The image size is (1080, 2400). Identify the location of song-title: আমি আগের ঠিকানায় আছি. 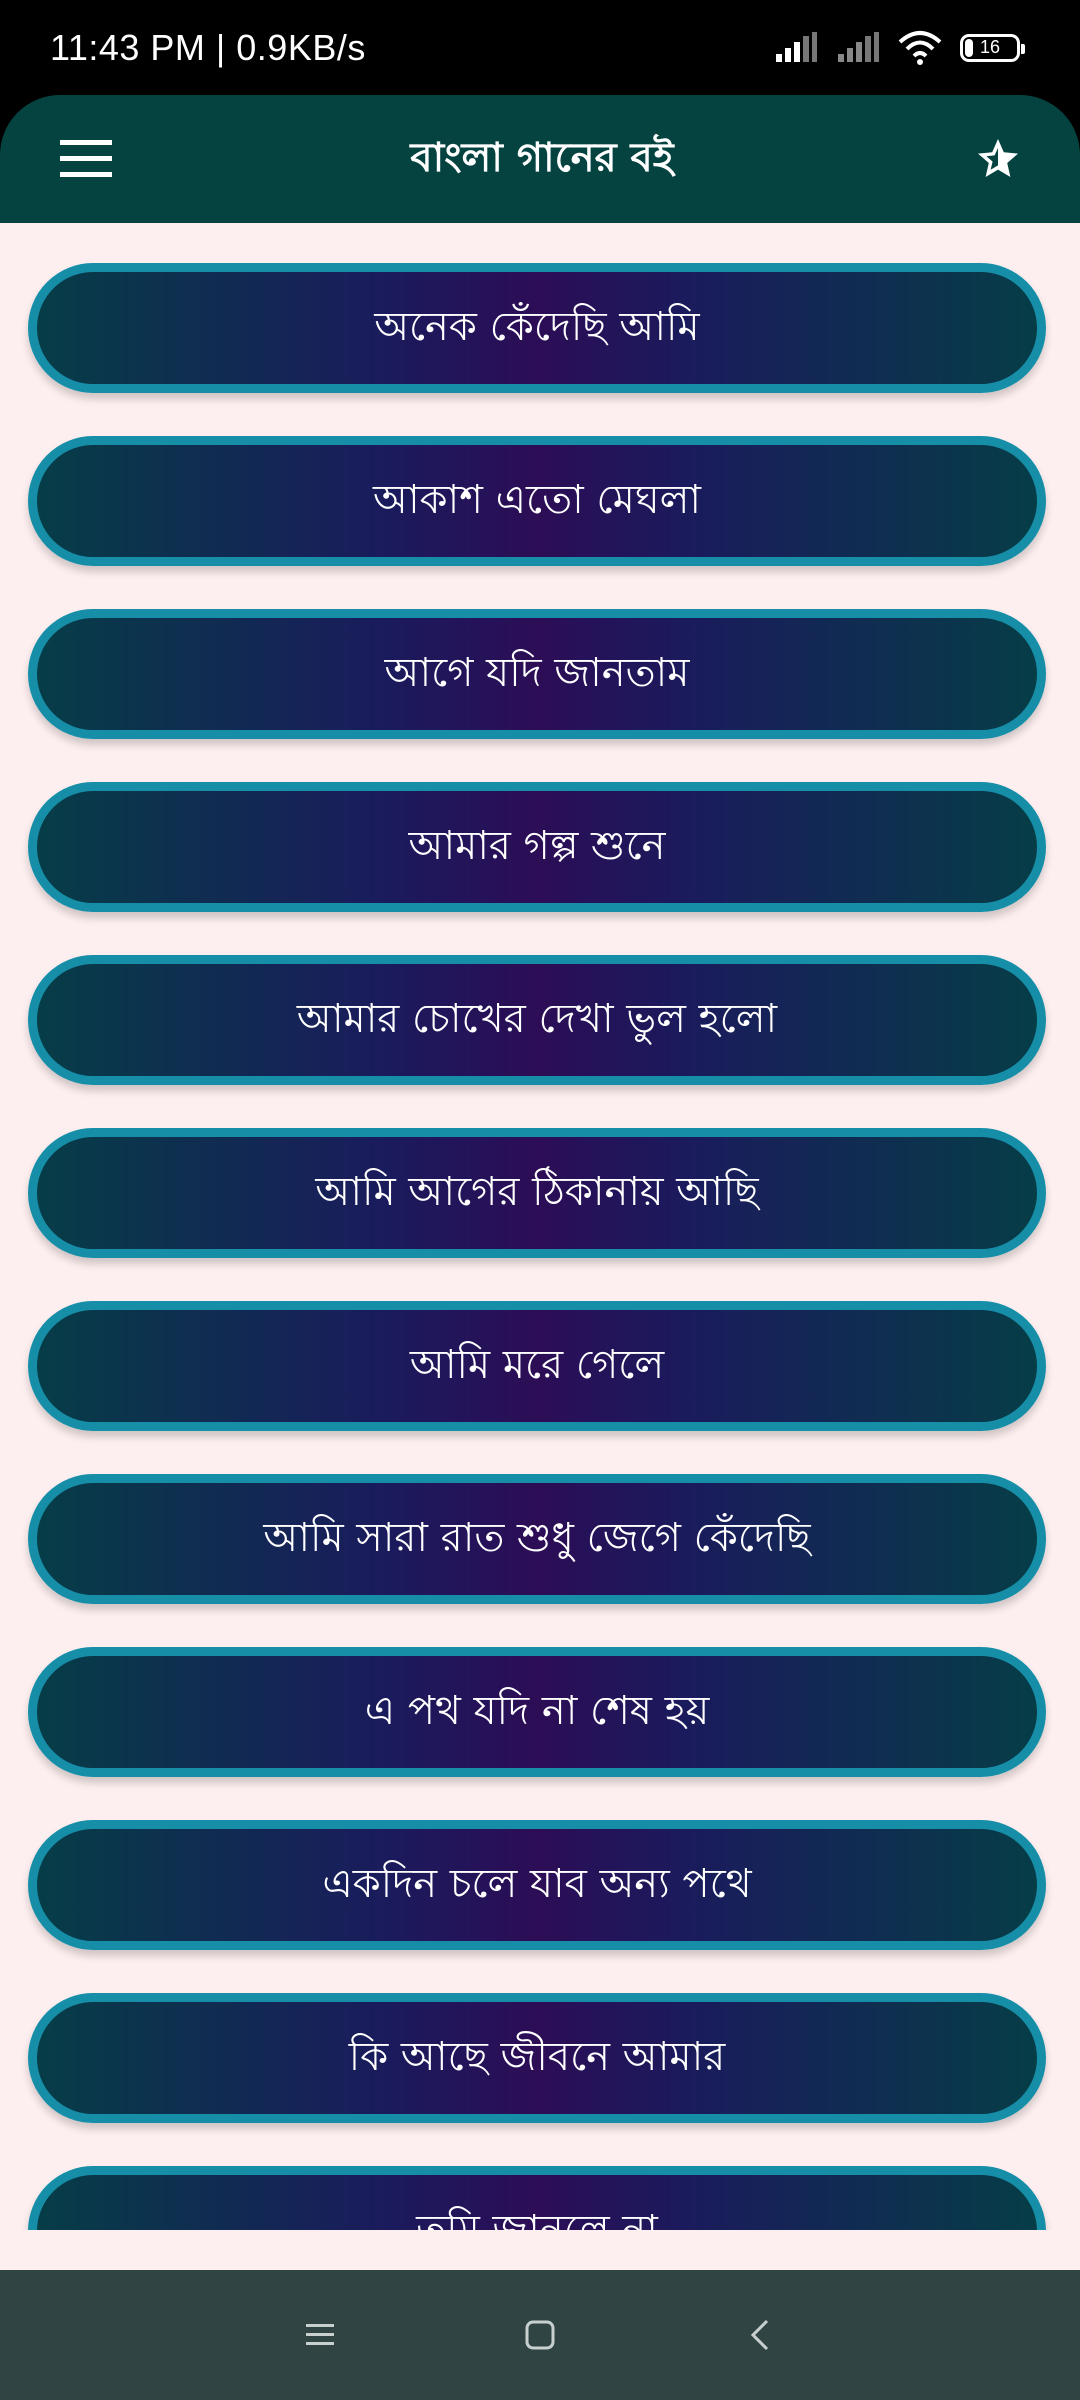
(537, 1191).